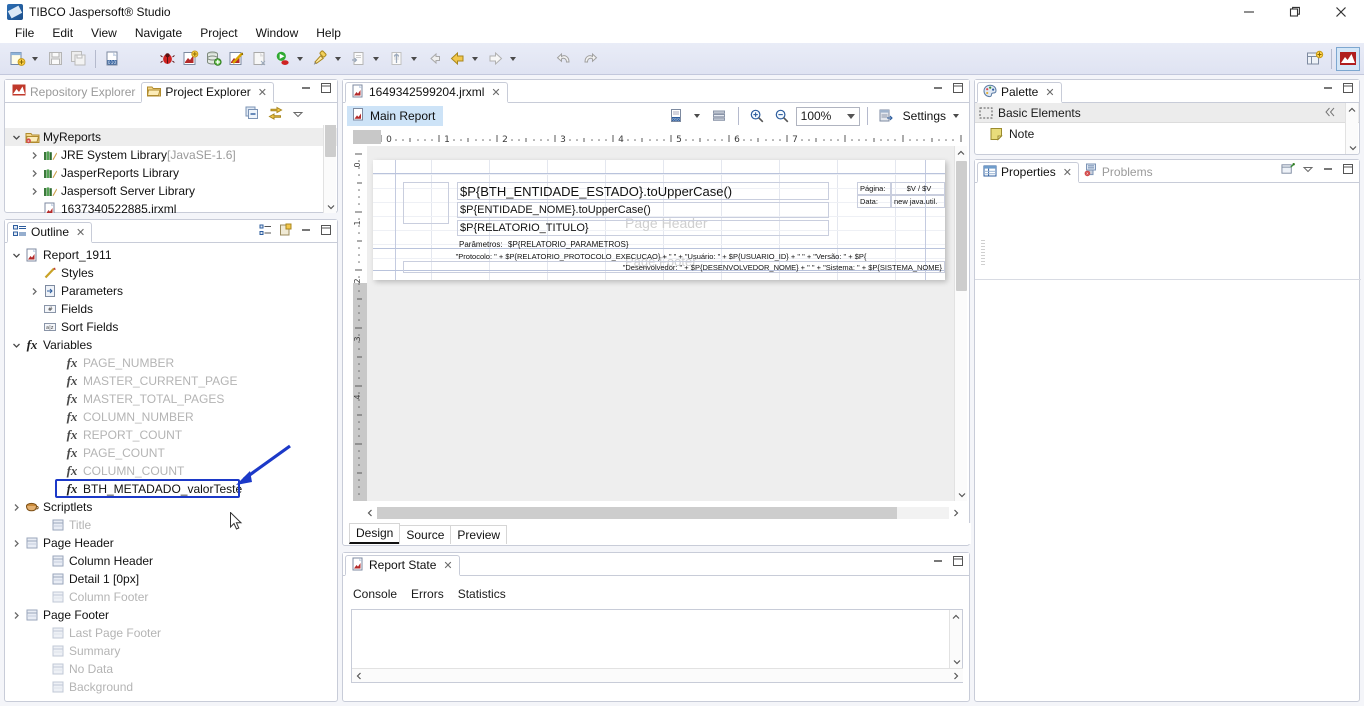 Image resolution: width=1364 pixels, height=706 pixels. Describe the element at coordinates (479, 534) in the screenshot. I see `tab-preview: Preview` at that location.